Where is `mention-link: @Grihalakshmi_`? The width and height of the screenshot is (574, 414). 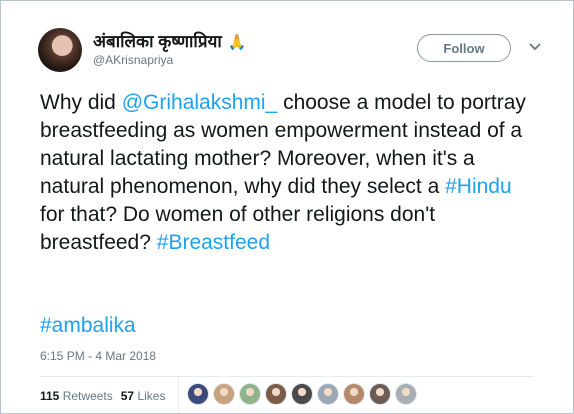 mention-link: @Grihalakshmi_ is located at coordinates (200, 102).